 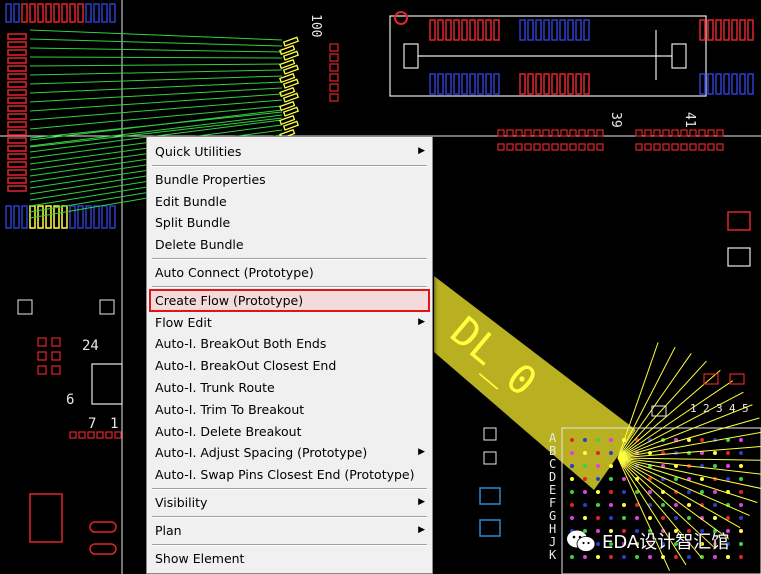 I want to click on menu-item-auto-i-trim-to-breakout: Auto-I. Trim To Breakout, so click(x=289, y=409).